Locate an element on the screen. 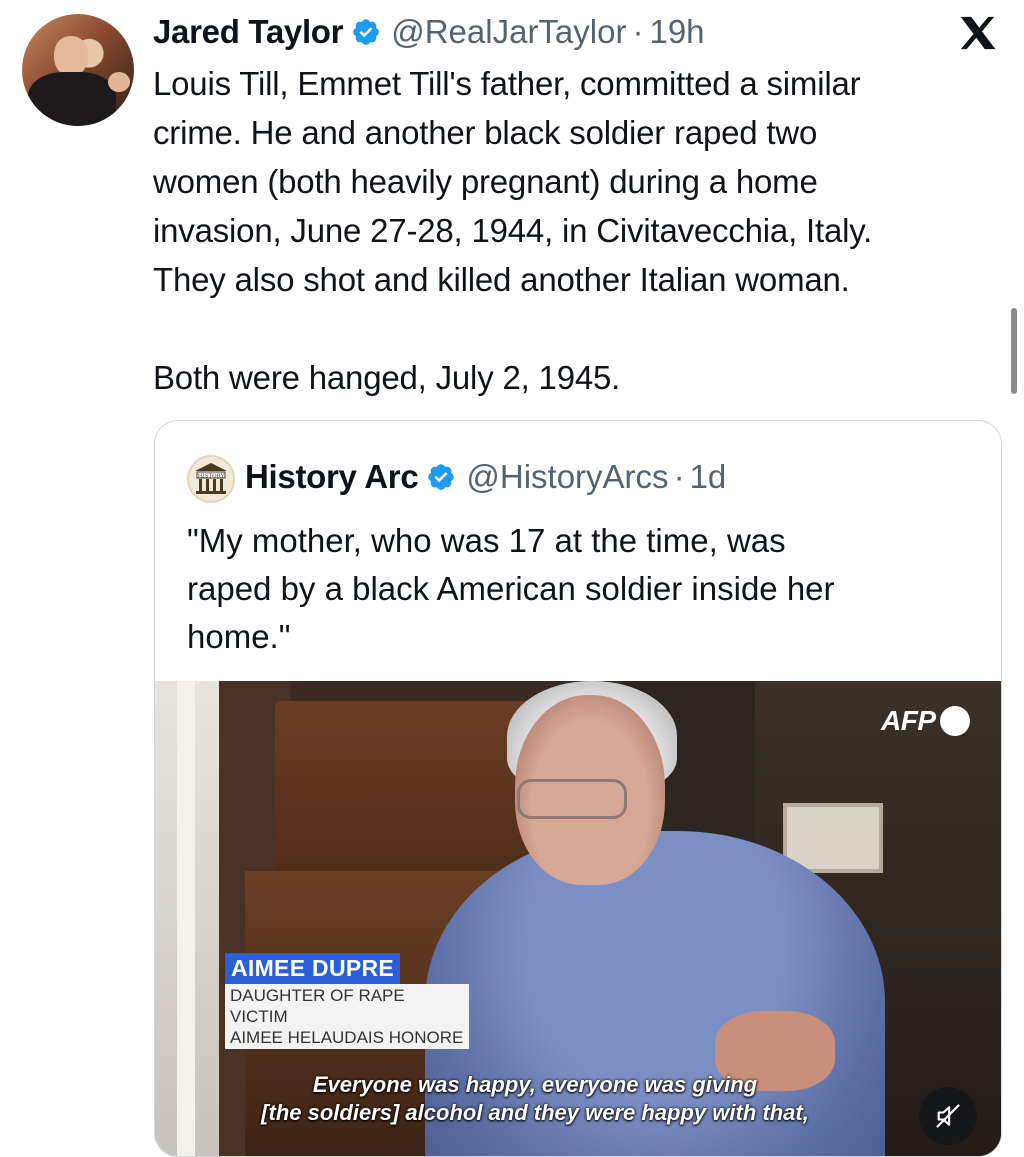  avatar-face is located at coordinates (71, 56).